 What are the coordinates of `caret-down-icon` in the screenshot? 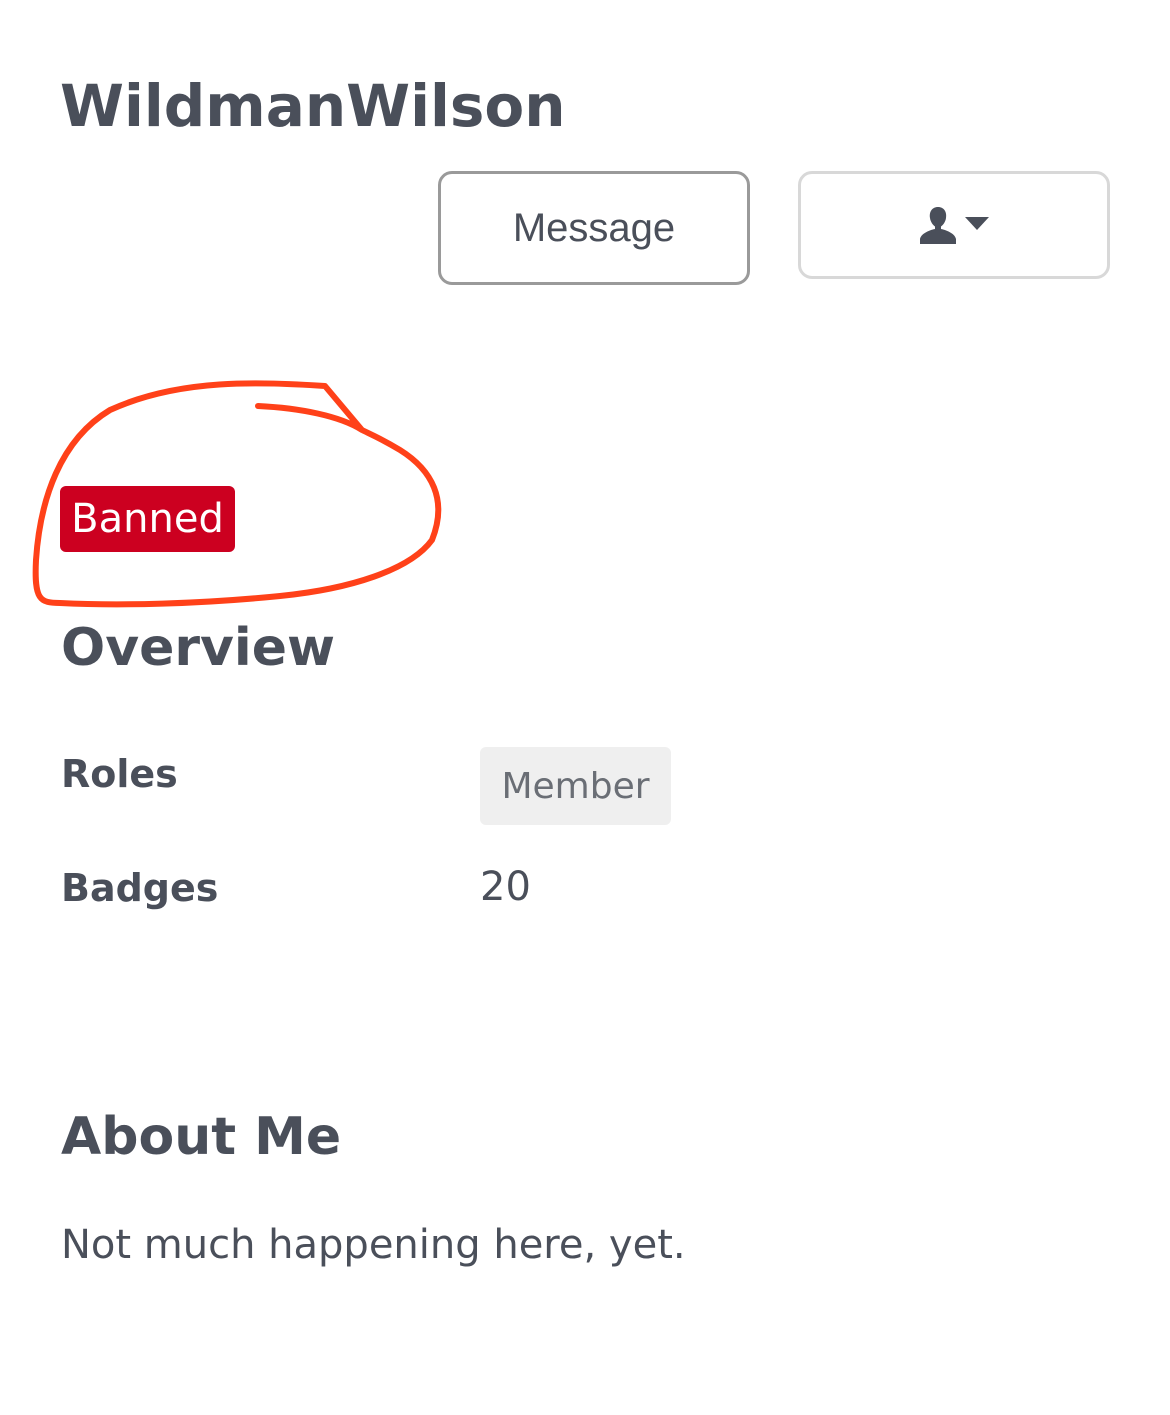 It's located at (977, 223).